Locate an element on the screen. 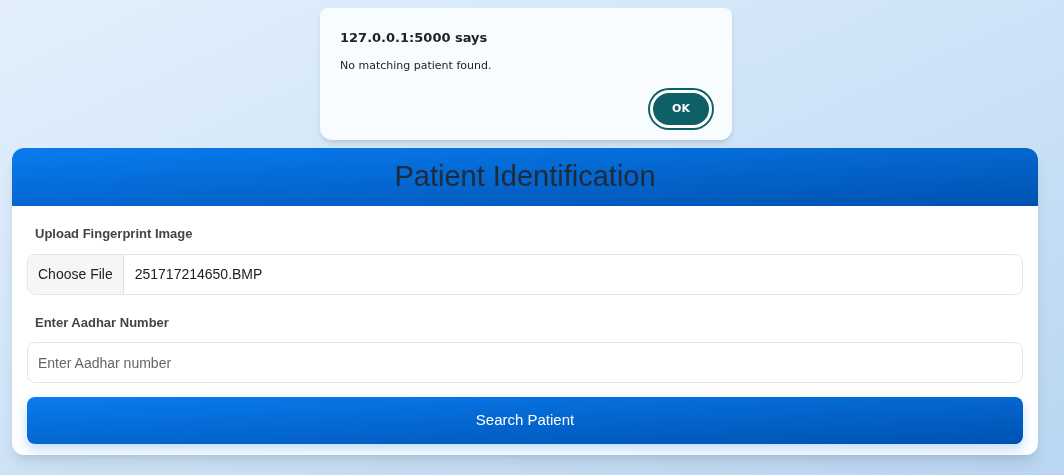  choose-file-button: Choose File is located at coordinates (76, 274).